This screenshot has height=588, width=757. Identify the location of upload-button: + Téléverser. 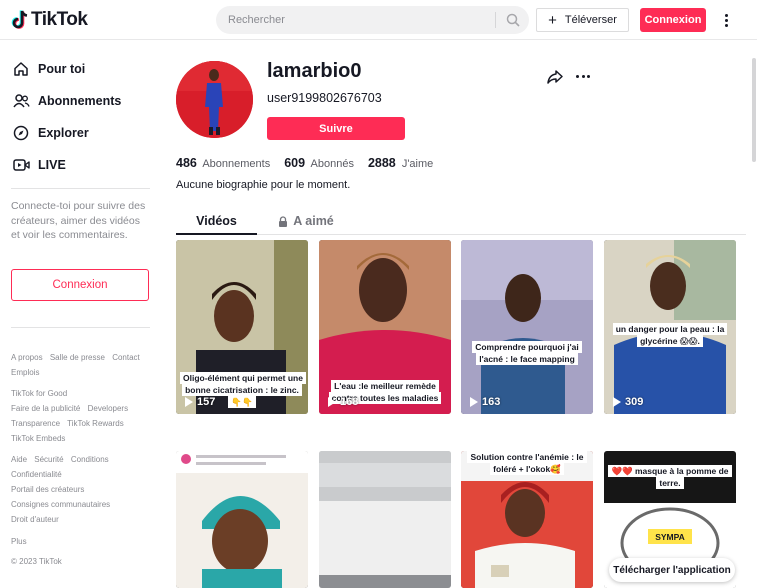
(582, 20).